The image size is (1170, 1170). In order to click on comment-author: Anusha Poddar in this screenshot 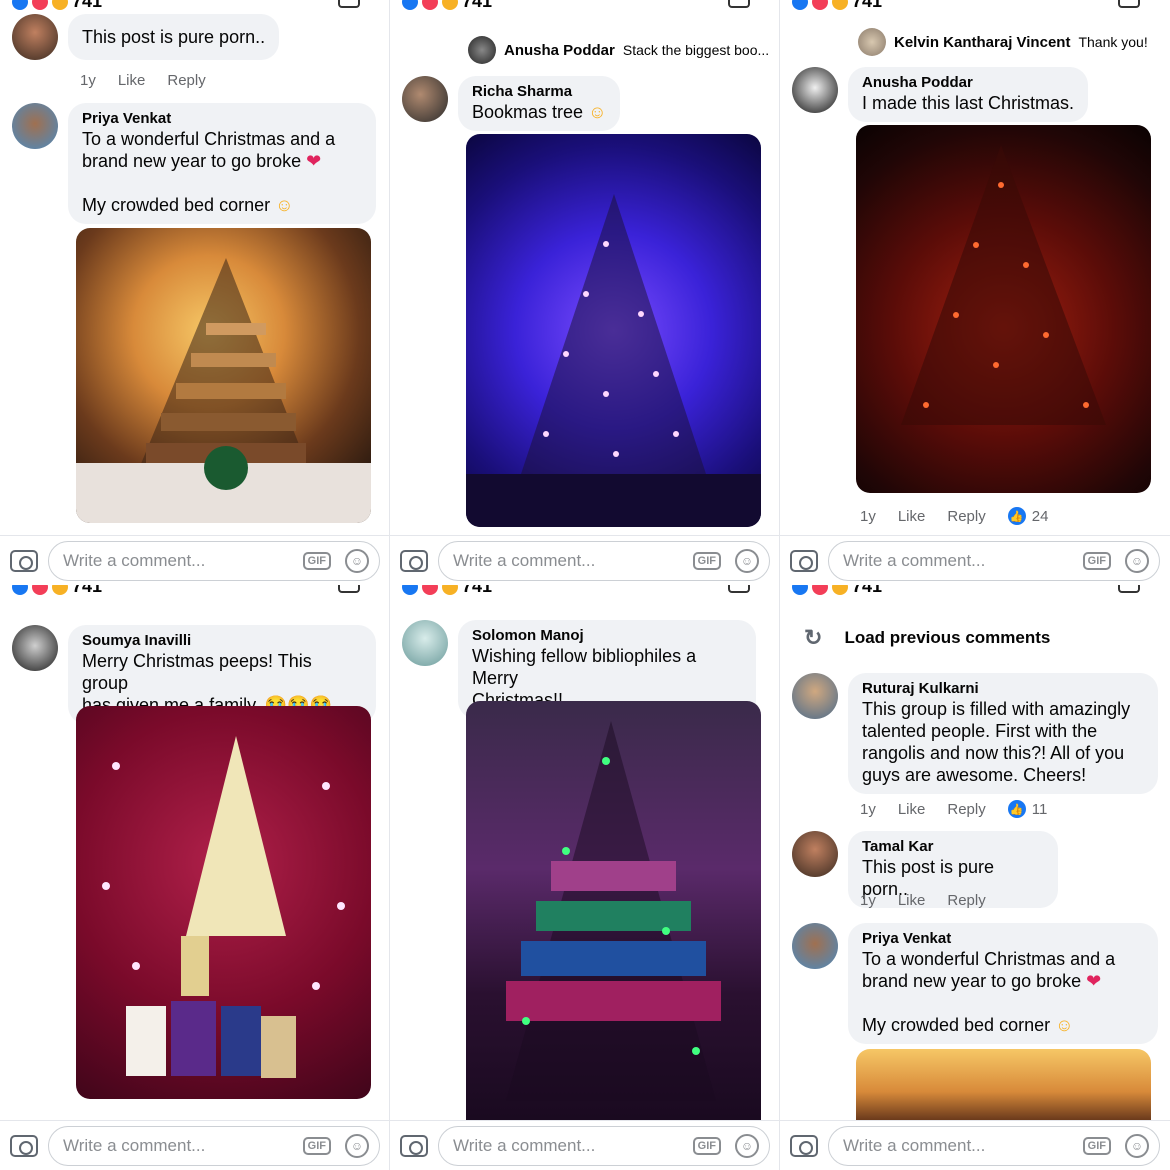, I will do `click(968, 82)`.